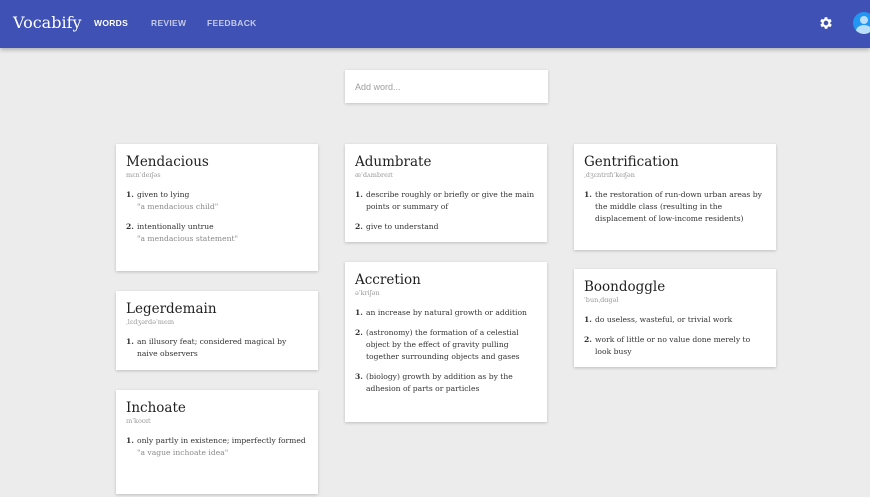 This screenshot has height=497, width=870. Describe the element at coordinates (168, 23) in the screenshot. I see `nav-tab-review: REVIEW` at that location.